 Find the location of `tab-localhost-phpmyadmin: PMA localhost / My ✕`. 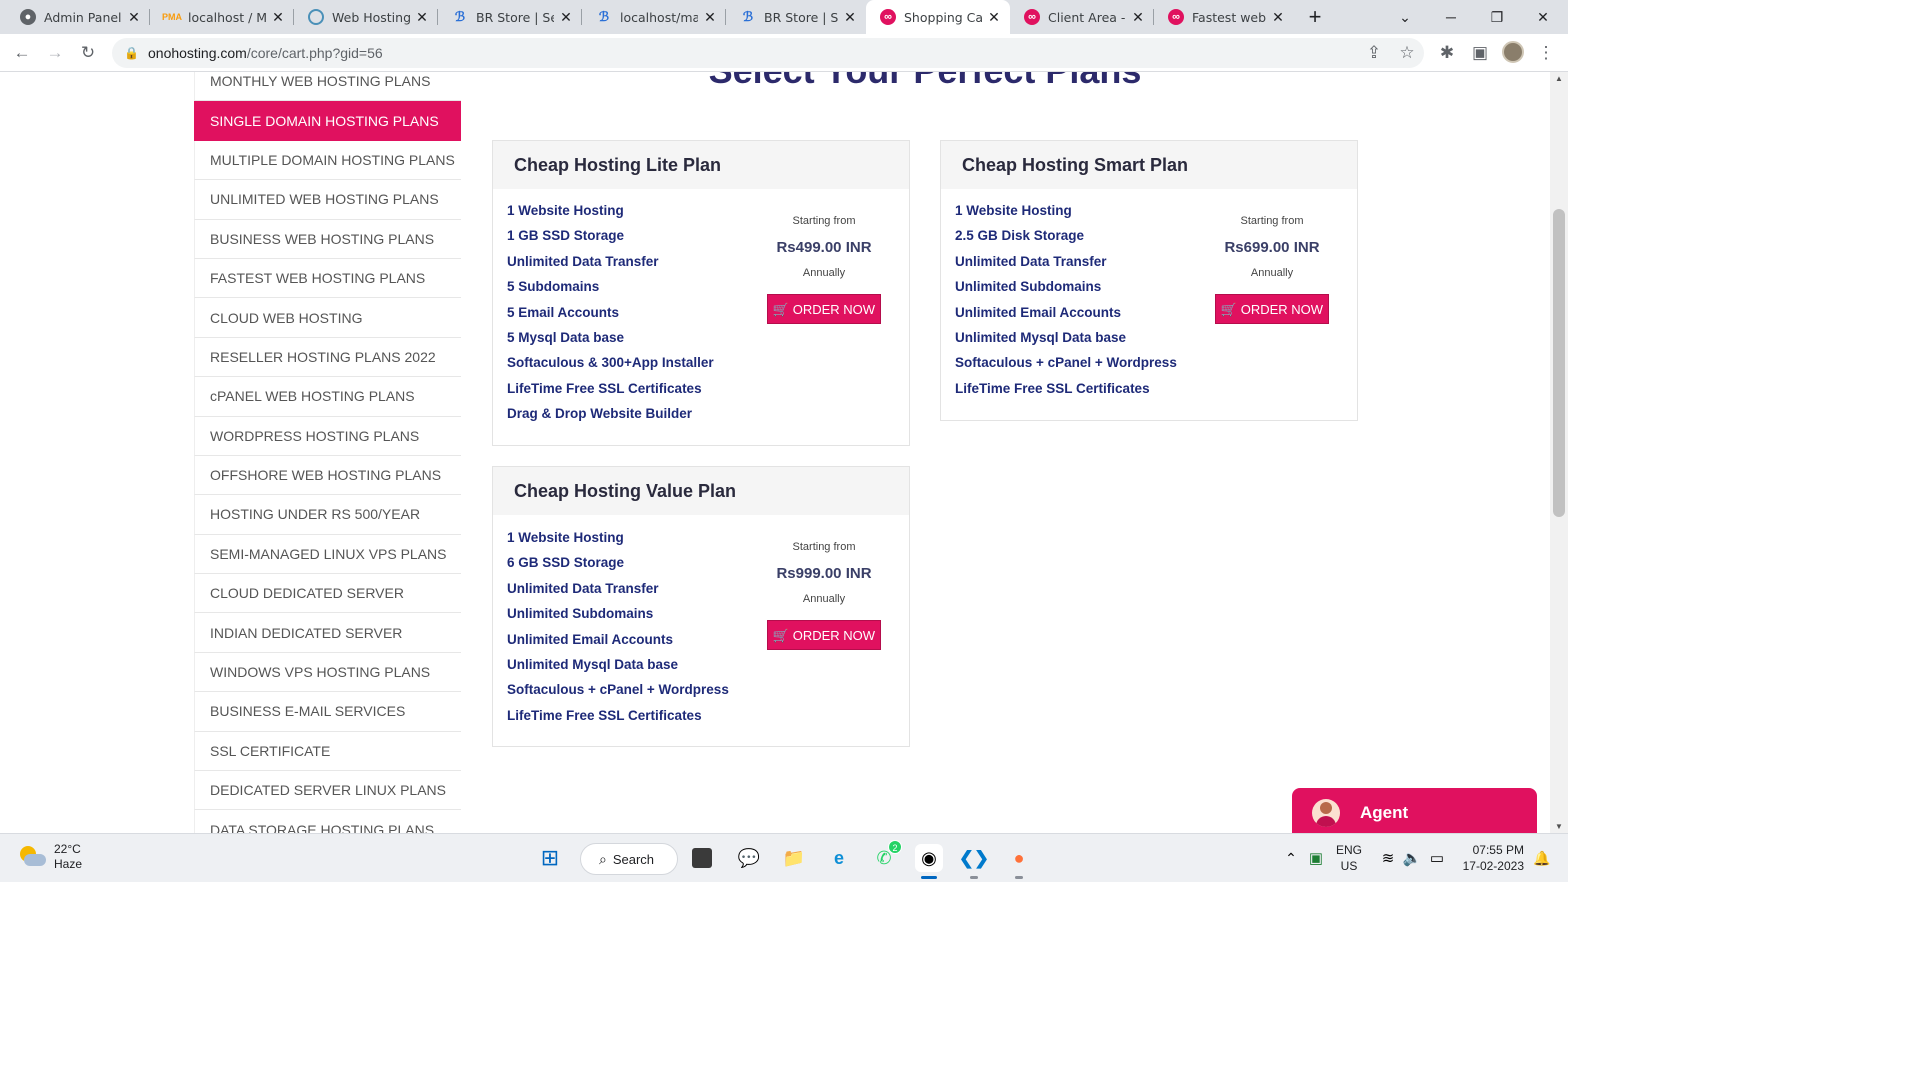

tab-localhost-phpmyadmin: PMA localhost / My ✕ is located at coordinates (222, 17).